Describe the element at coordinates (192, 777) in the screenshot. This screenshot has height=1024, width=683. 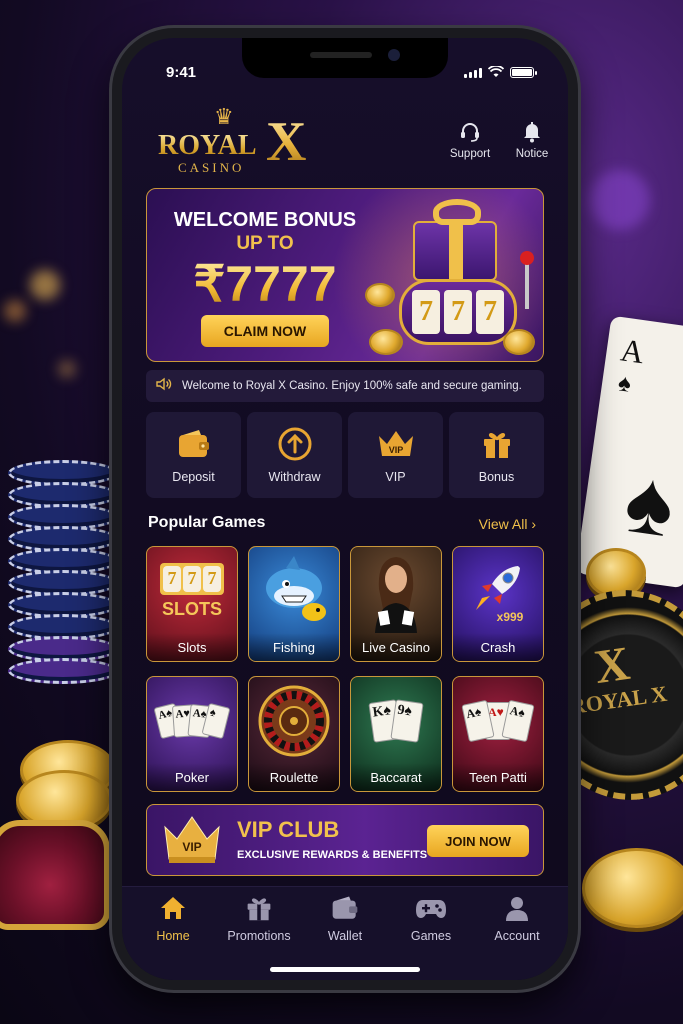
I see `game-label: Poker` at that location.